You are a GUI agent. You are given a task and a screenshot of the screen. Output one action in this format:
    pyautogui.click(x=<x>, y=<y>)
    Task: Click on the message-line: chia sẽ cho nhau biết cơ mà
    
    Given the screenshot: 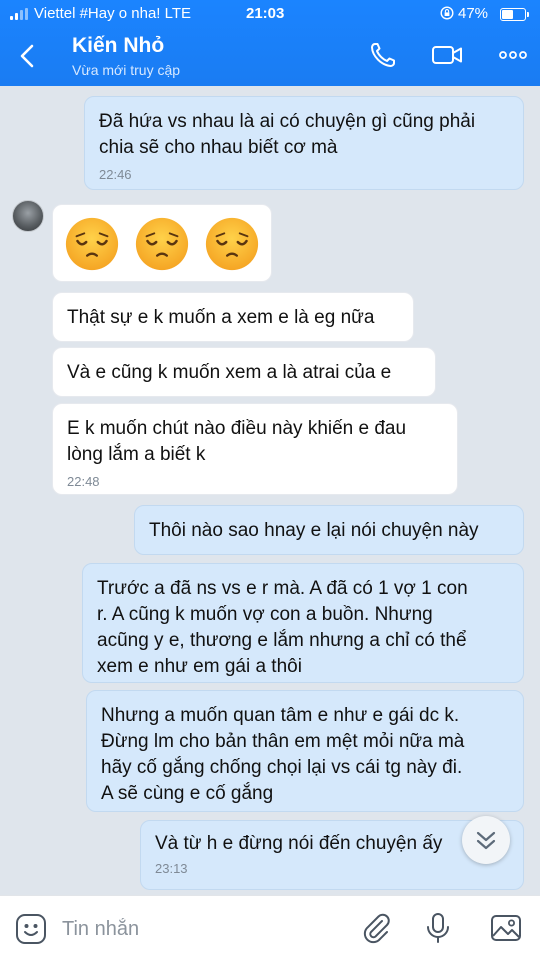 What is the action you would take?
    pyautogui.click(x=218, y=147)
    